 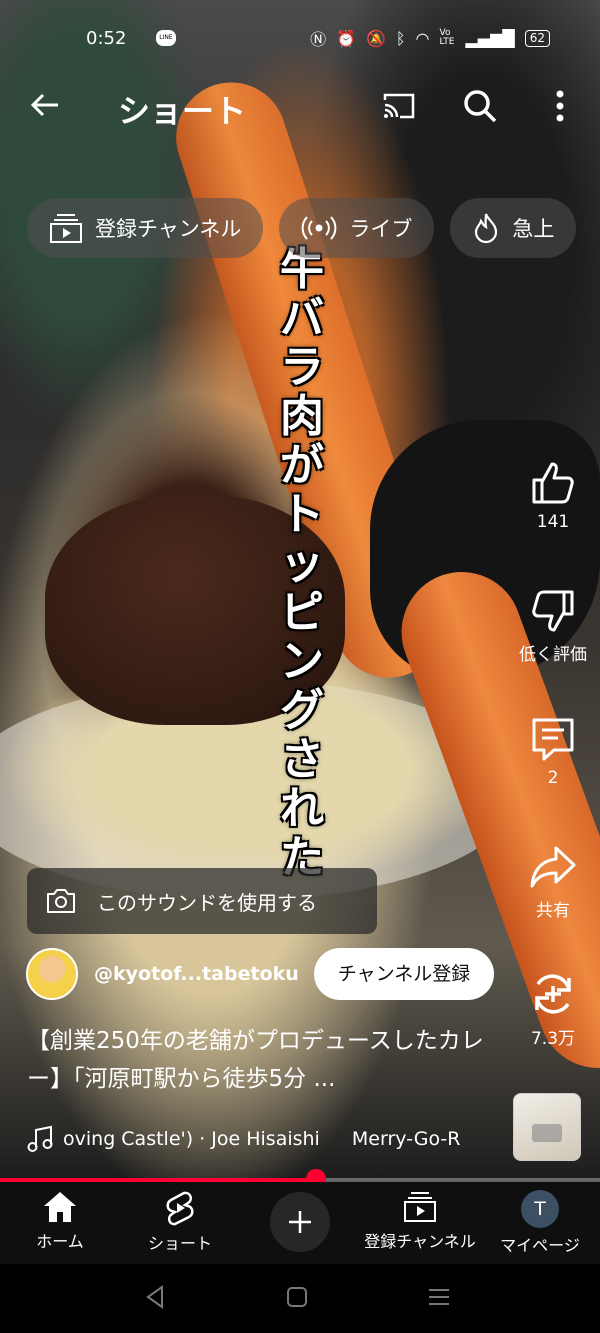 I want to click on live-icon, so click(x=319, y=228).